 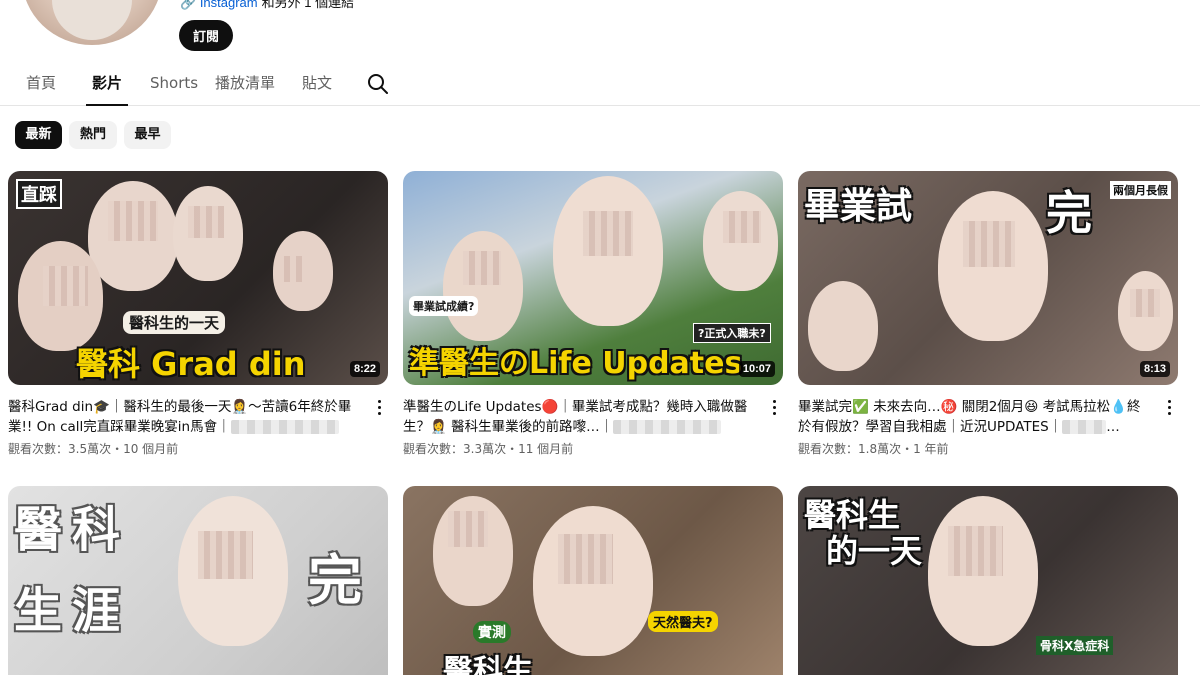 I want to click on thumbnail-tag: 天然醫夫?, so click(x=683, y=621).